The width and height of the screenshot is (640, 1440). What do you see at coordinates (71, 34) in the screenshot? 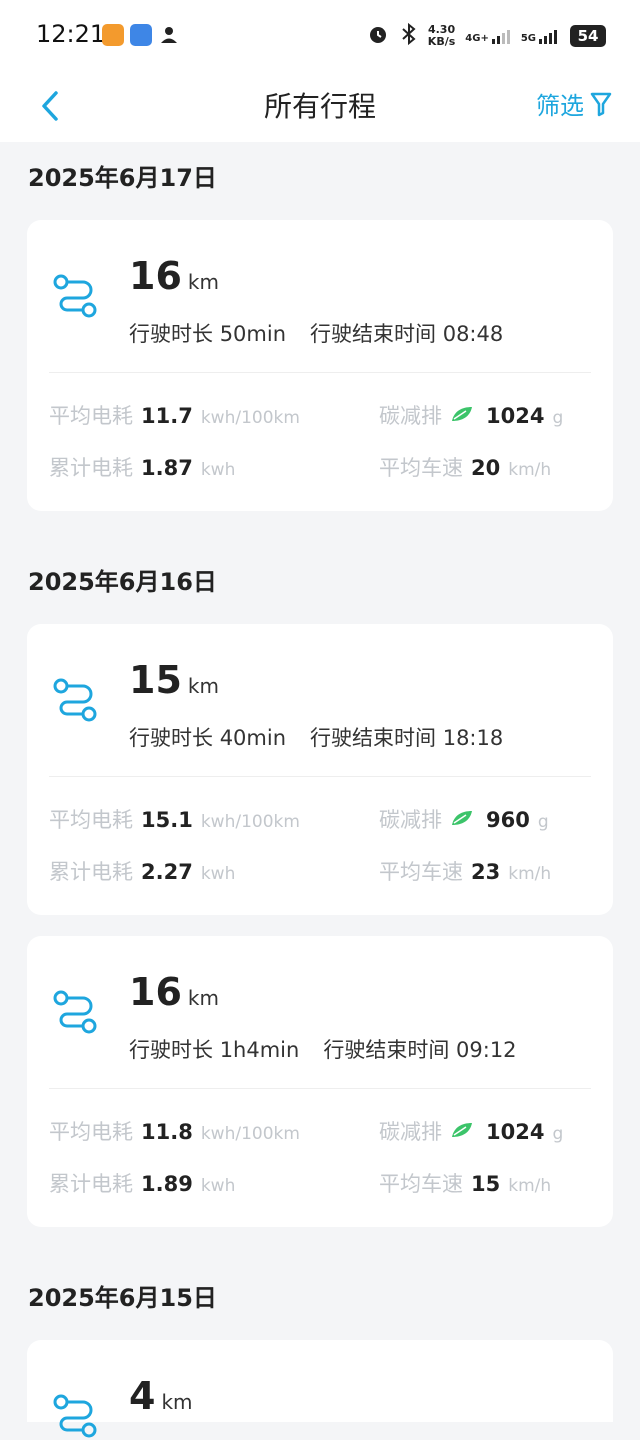
I see `status-time: 12:21` at bounding box center [71, 34].